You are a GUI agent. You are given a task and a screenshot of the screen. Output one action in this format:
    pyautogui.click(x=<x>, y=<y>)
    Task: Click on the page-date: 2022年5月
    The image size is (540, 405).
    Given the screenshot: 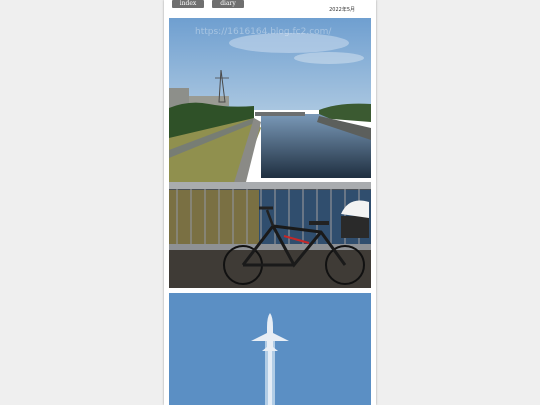 What is the action you would take?
    pyautogui.click(x=342, y=10)
    